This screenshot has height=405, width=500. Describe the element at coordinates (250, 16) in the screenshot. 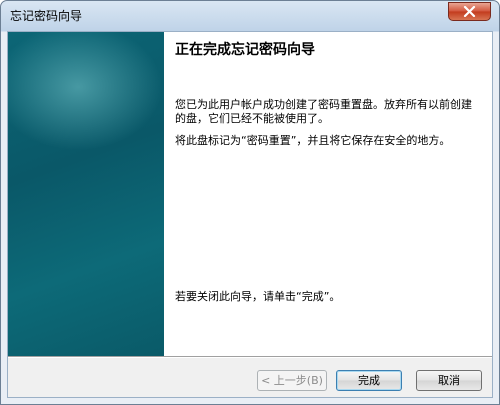

I see `title-bar: 忘记密码向导` at that location.